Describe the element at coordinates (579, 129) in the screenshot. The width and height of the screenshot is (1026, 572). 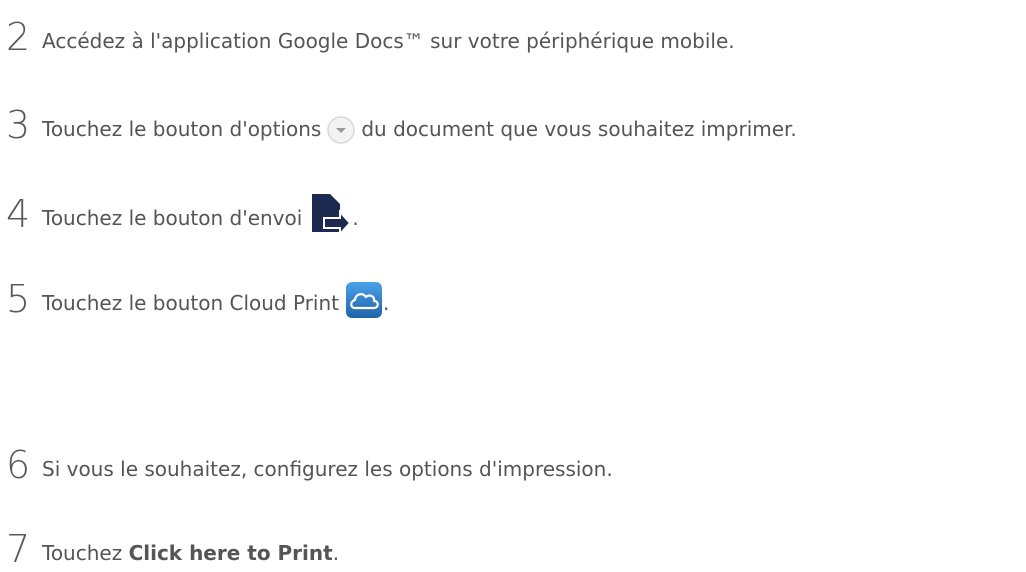
I see `step-text-after: du document que vous souhaitez imprimer.` at that location.